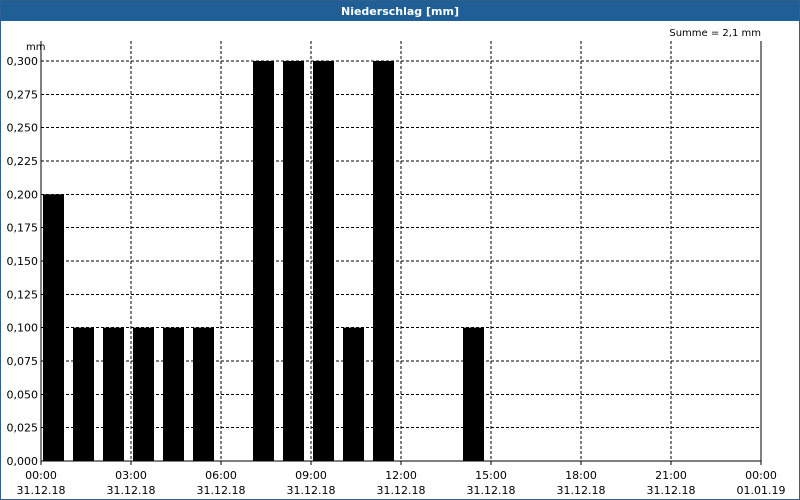  What do you see at coordinates (35, 47) in the screenshot?
I see `y-axis-unit: mm` at bounding box center [35, 47].